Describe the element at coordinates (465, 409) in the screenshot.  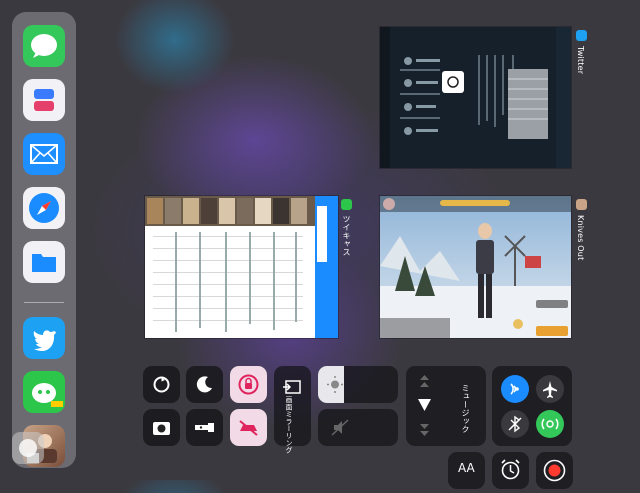
I see `music-label: ミュージック` at that location.